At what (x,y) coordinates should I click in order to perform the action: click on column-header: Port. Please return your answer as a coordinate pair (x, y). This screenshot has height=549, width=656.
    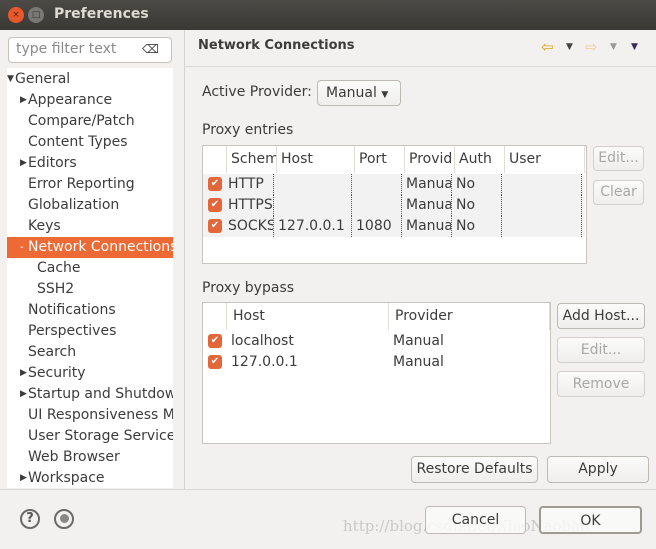
    Looking at the image, I should click on (380, 159).